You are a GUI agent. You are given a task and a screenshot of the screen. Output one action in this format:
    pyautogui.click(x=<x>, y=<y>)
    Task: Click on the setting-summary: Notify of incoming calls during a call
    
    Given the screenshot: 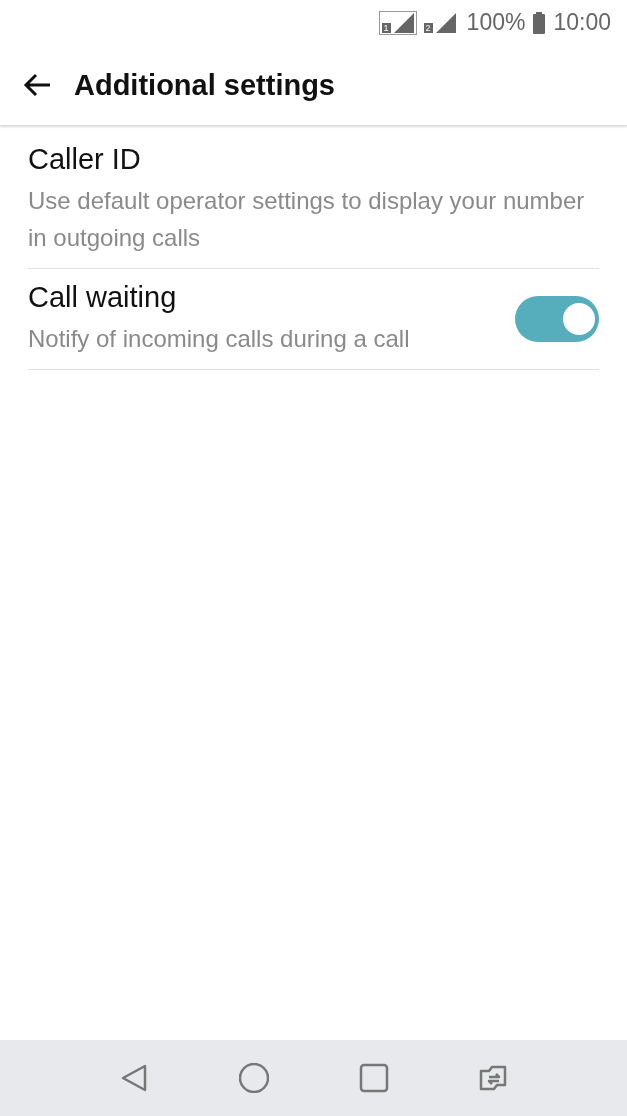 What is the action you would take?
    pyautogui.click(x=219, y=339)
    